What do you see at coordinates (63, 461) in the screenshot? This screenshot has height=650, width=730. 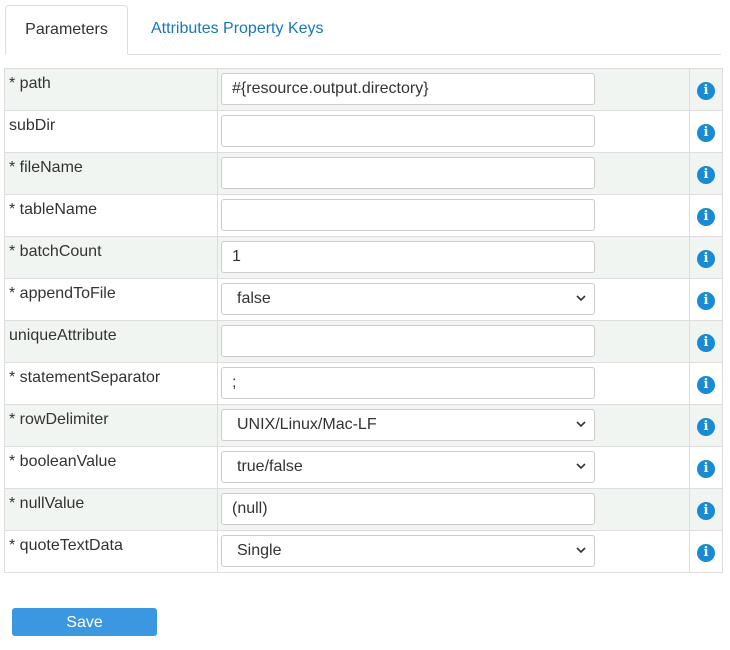 I see `parameter-label: * booleanValue` at bounding box center [63, 461].